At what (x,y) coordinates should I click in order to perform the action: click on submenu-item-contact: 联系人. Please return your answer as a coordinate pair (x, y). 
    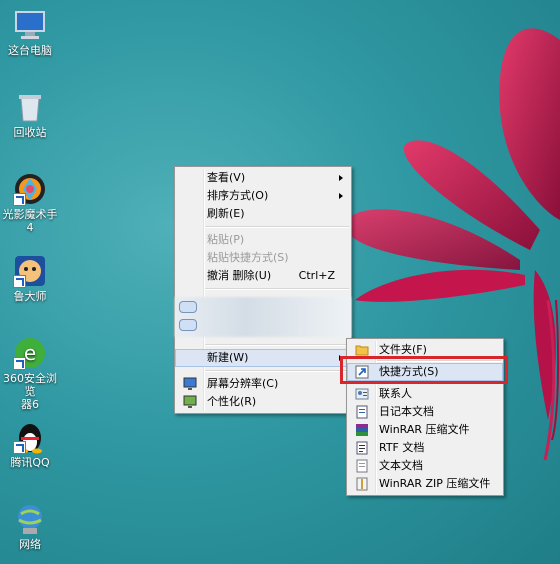
    Looking at the image, I should click on (425, 394).